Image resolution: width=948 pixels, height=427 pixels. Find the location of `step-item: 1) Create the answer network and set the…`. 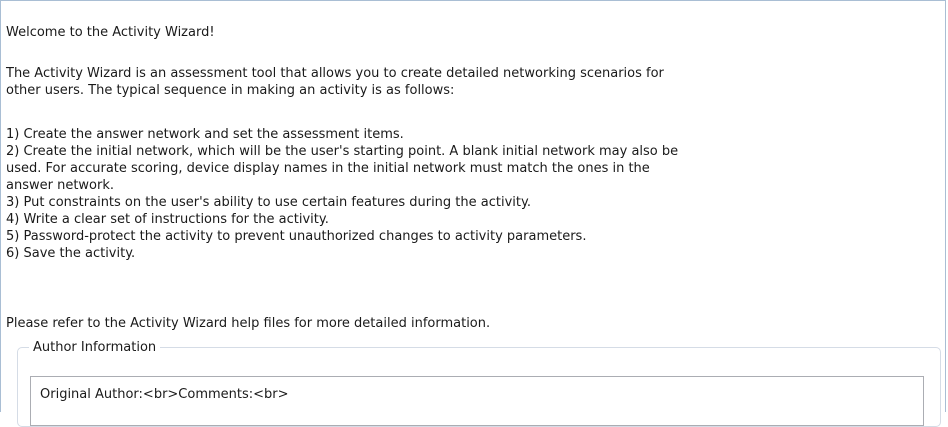

step-item: 1) Create the answer network and set the… is located at coordinates (205, 134).